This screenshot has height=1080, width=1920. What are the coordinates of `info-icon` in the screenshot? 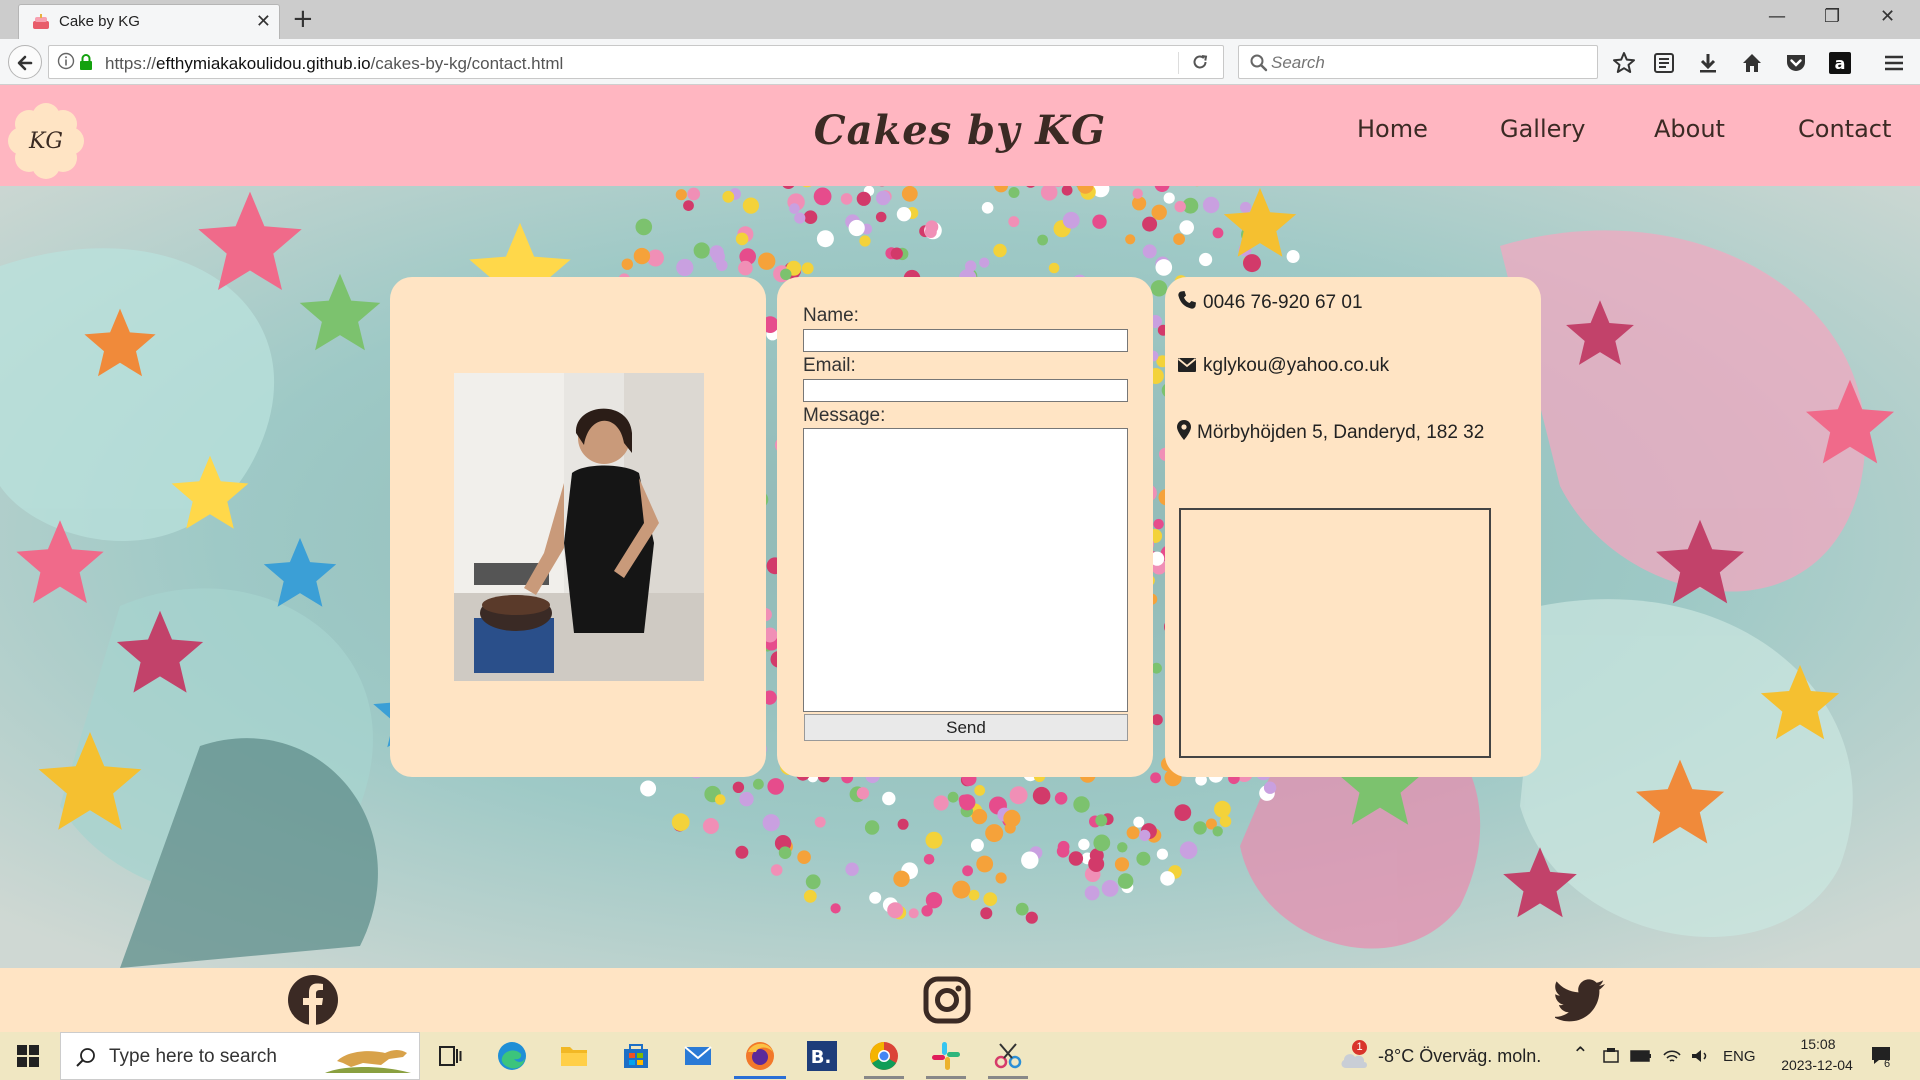 It's located at (66, 61).